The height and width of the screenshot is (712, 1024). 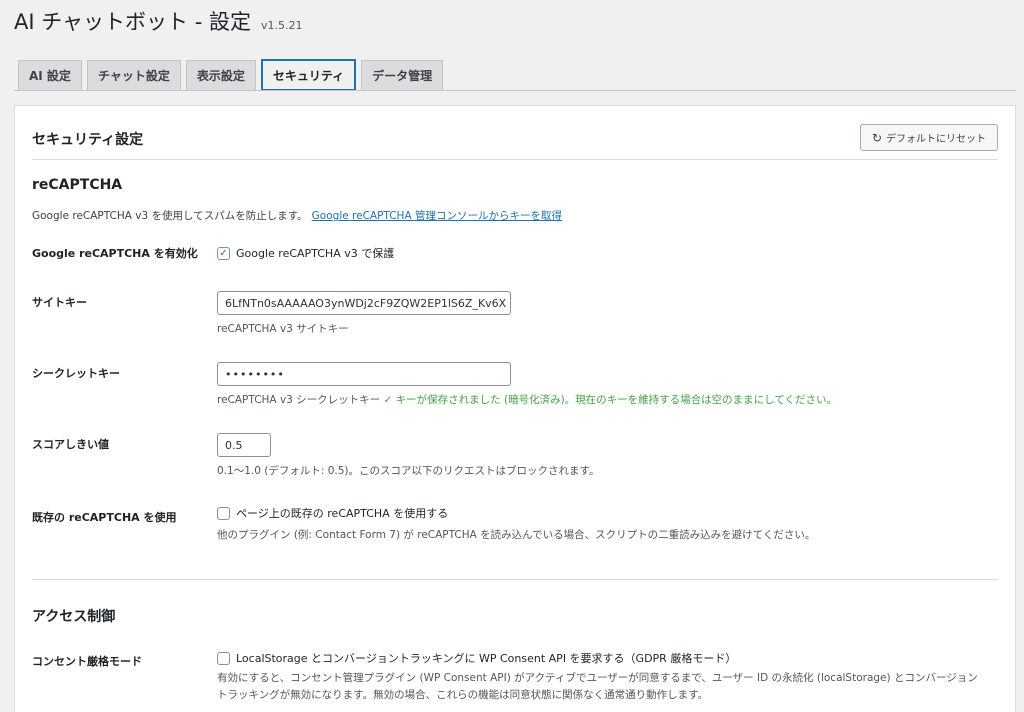 I want to click on tab-divider, so click(x=515, y=90).